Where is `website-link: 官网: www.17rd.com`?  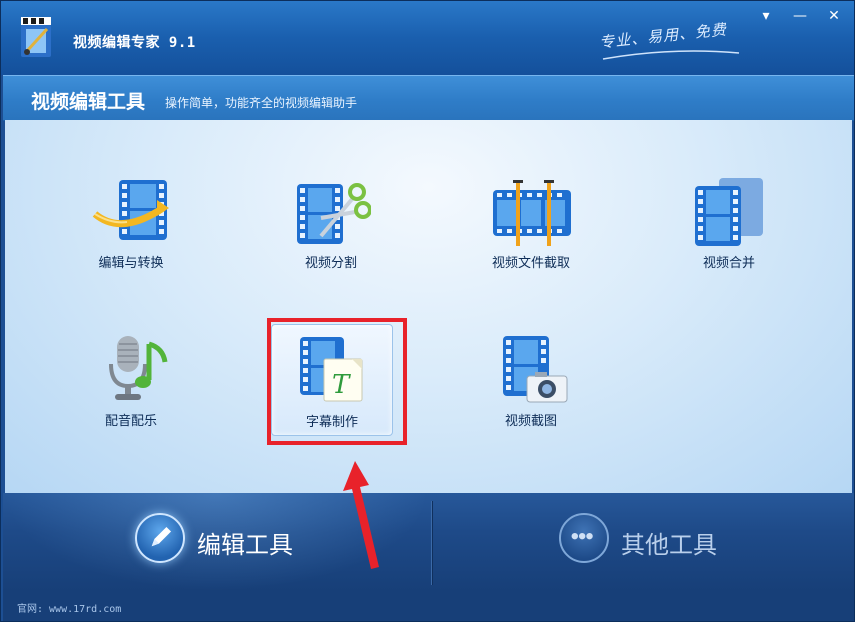
website-link: 官网: www.17rd.com is located at coordinates (69, 607).